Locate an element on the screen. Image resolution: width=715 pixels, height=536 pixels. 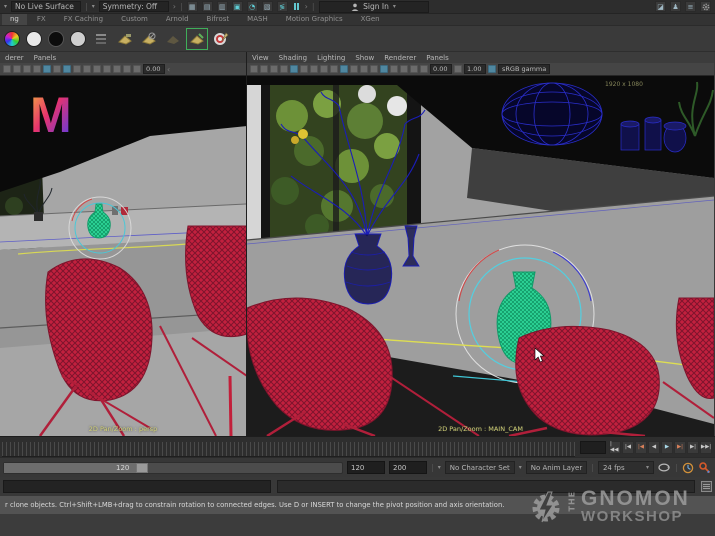
step-back-key-button: |◀ is located at coordinates (641, 447).